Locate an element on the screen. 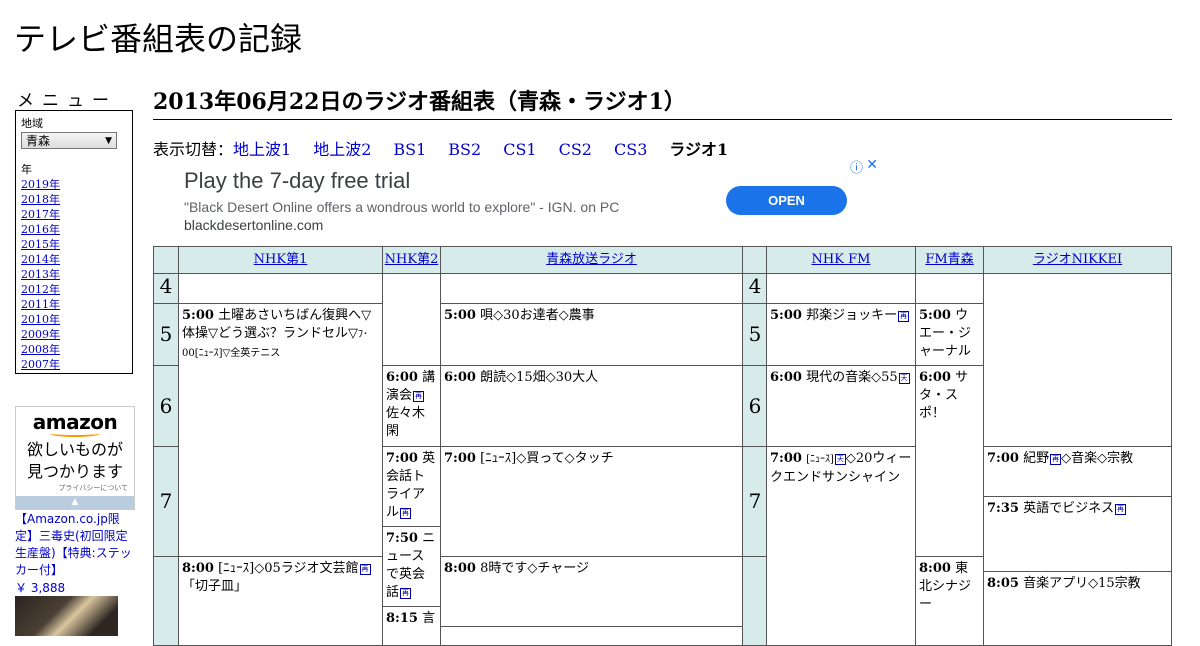 This screenshot has height=646, width=1200. grid-corner-middle is located at coordinates (755, 260).